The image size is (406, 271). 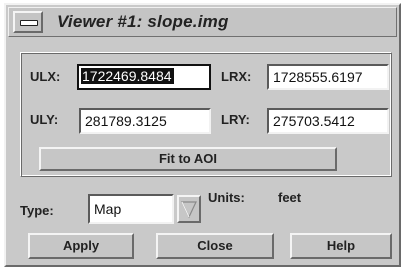 I want to click on close-button: Close, so click(x=215, y=246).